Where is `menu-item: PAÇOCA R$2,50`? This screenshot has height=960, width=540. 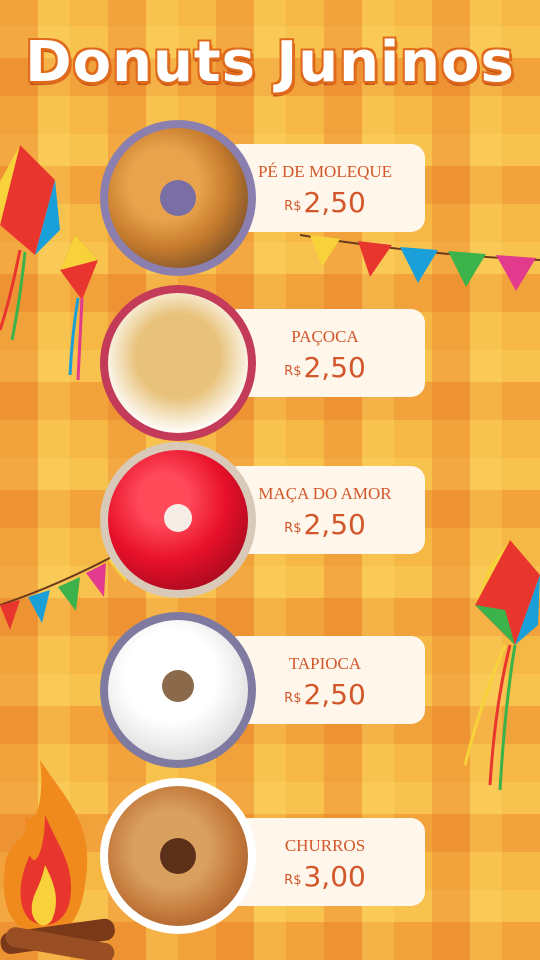
menu-item: PAÇOCA R$2,50 is located at coordinates (265, 365).